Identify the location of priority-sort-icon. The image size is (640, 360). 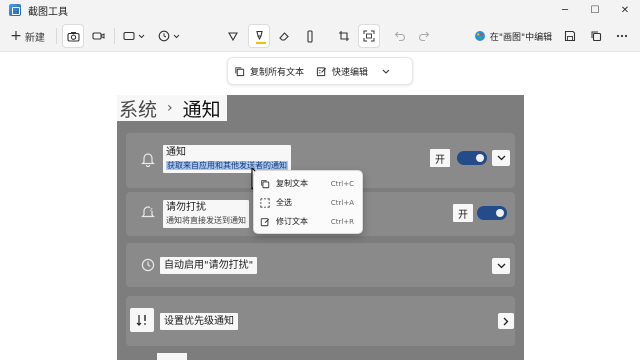
(141, 320).